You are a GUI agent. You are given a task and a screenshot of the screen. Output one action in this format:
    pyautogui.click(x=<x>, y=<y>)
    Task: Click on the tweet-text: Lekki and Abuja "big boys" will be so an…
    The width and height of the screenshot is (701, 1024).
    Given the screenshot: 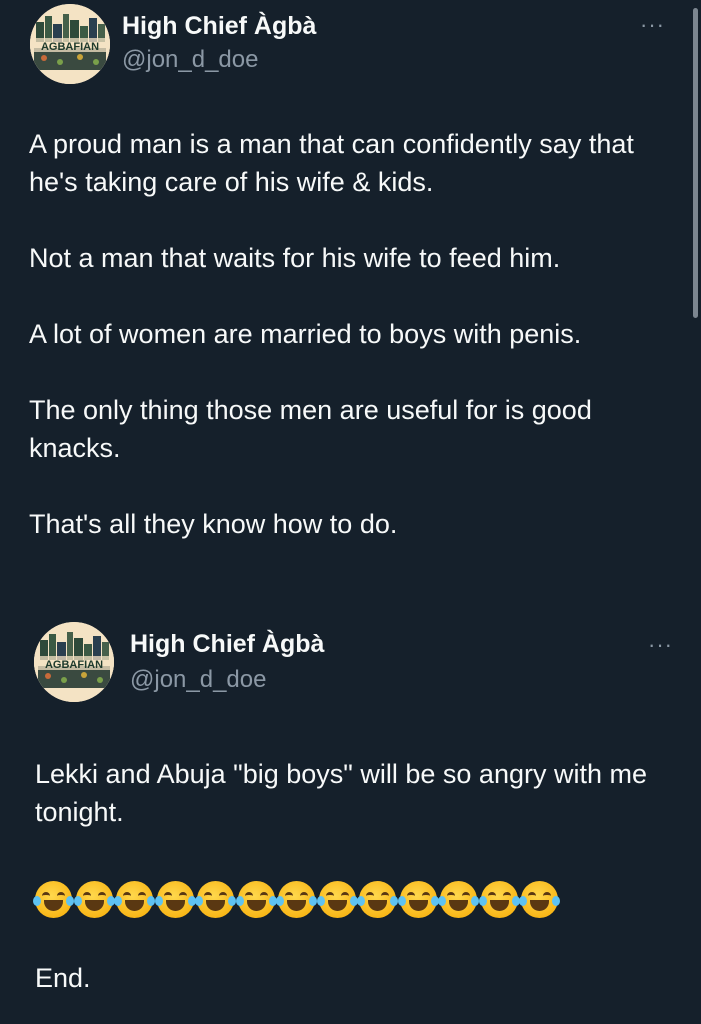 What is the action you would take?
    pyautogui.click(x=360, y=793)
    